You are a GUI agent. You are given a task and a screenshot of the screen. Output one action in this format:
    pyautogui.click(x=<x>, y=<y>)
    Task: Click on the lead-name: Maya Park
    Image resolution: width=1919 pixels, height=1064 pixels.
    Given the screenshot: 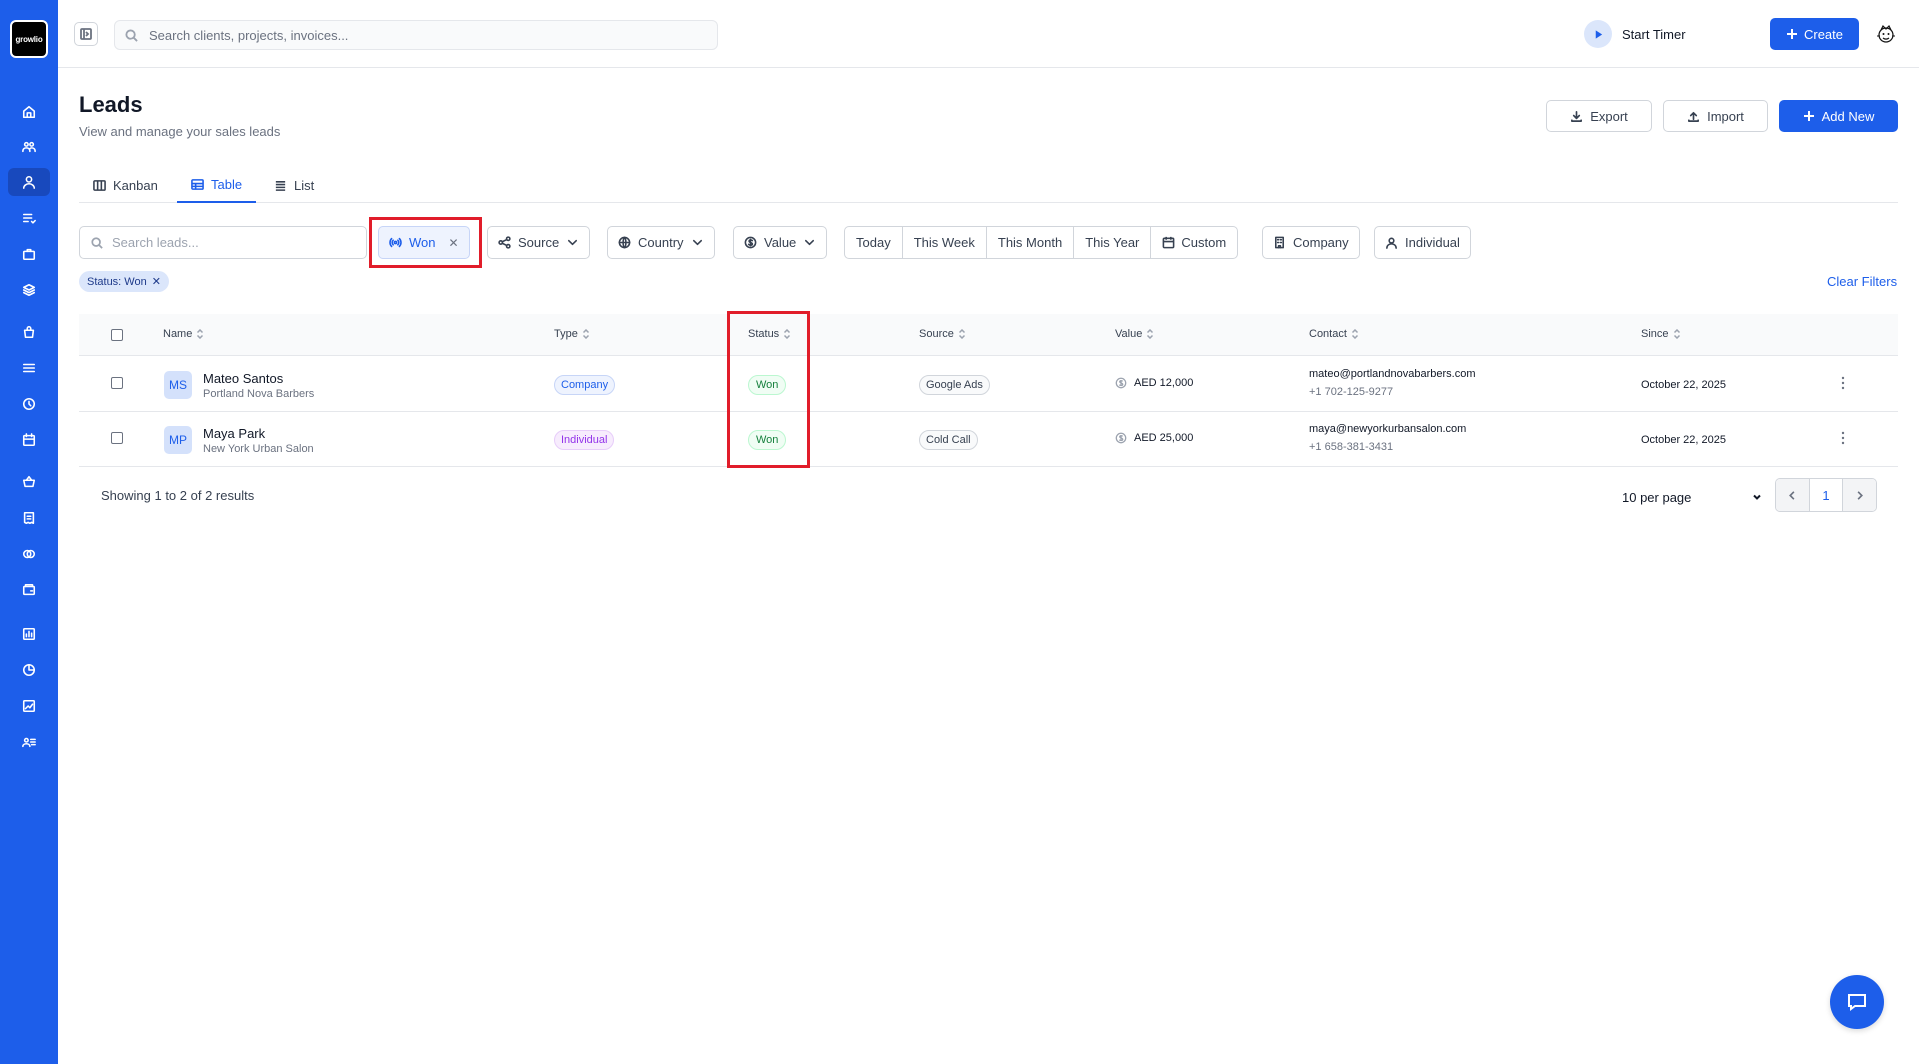 What is the action you would take?
    pyautogui.click(x=234, y=433)
    